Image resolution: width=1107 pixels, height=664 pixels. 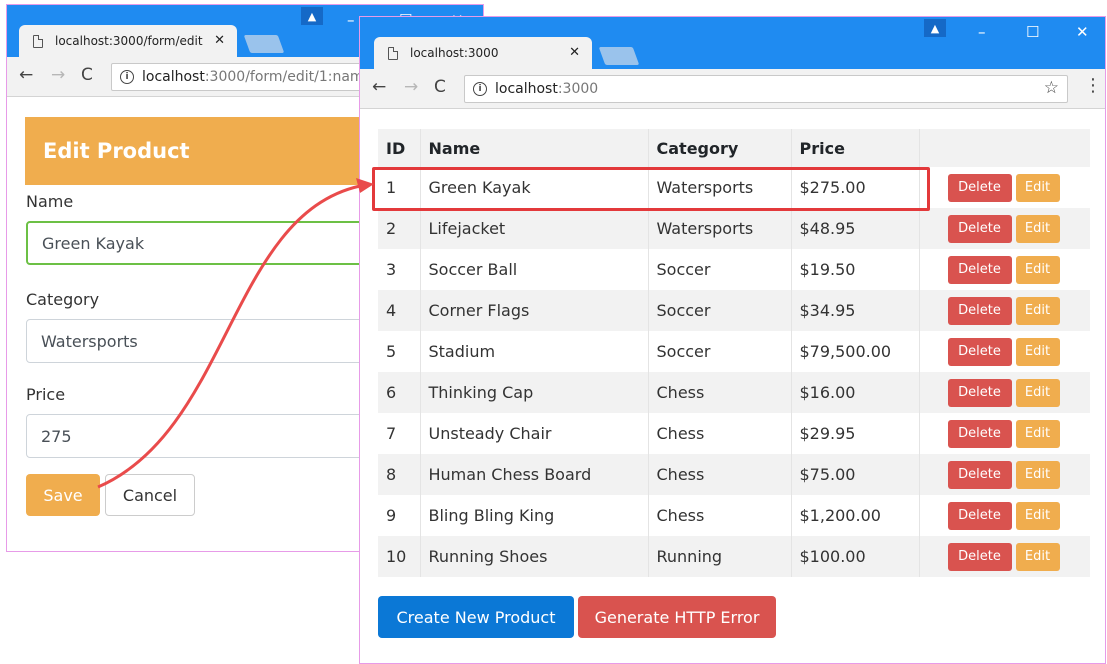 I want to click on browser-tab: localhost:3000/form/edit ✕, so click(x=128, y=41).